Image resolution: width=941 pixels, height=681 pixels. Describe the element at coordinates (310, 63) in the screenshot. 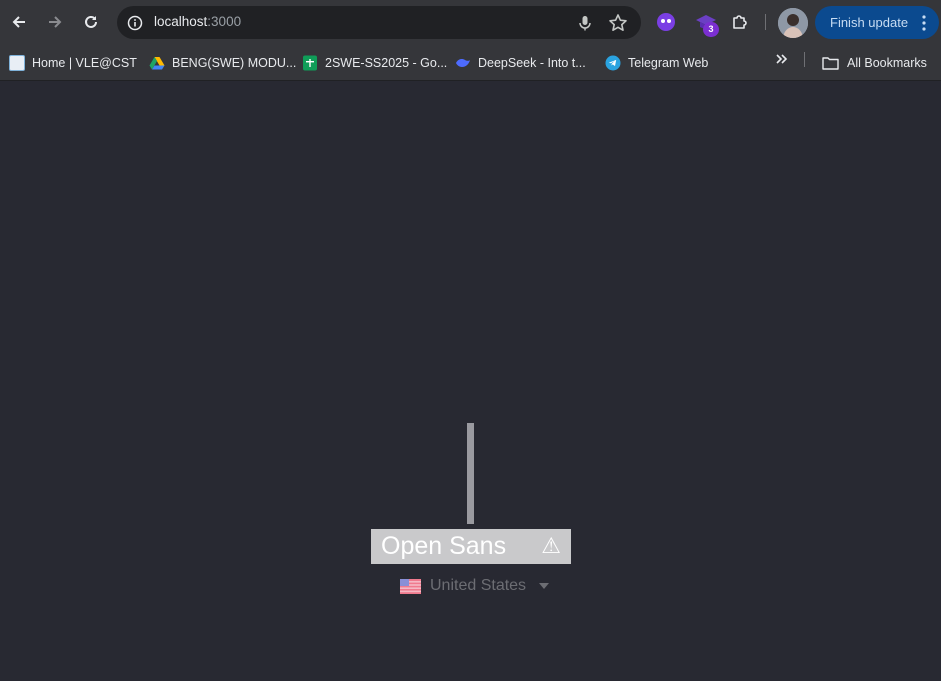

I see `google-sheets-icon` at that location.